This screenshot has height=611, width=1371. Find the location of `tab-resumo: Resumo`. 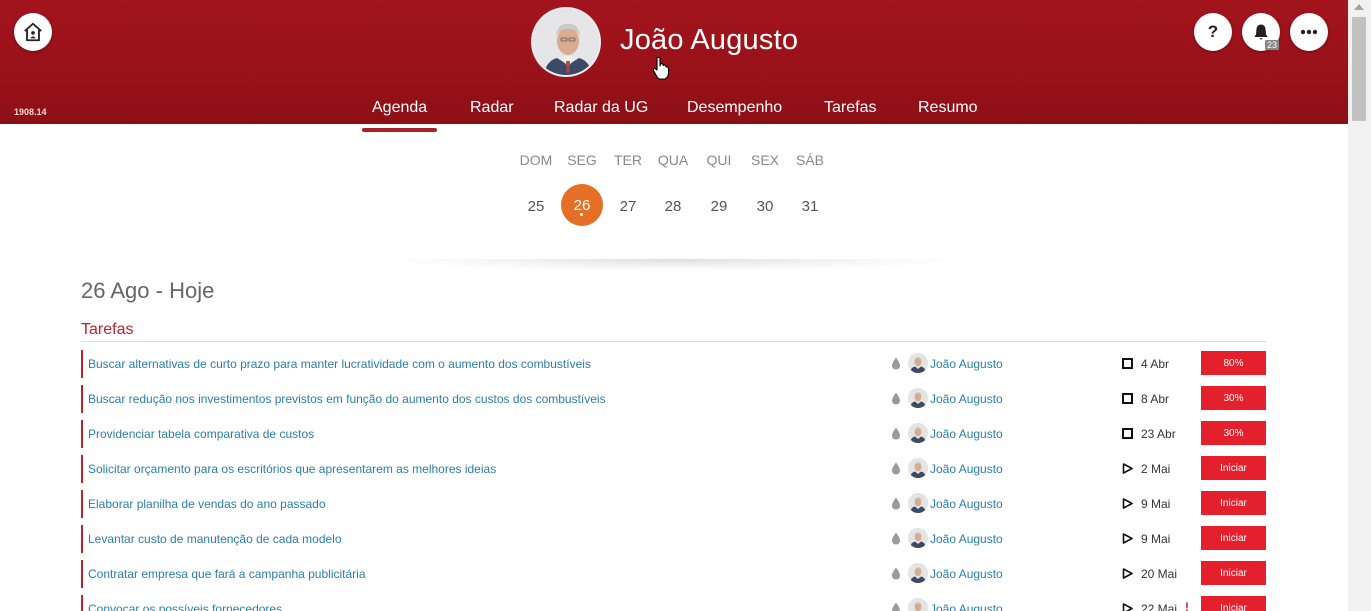

tab-resumo: Resumo is located at coordinates (948, 108).